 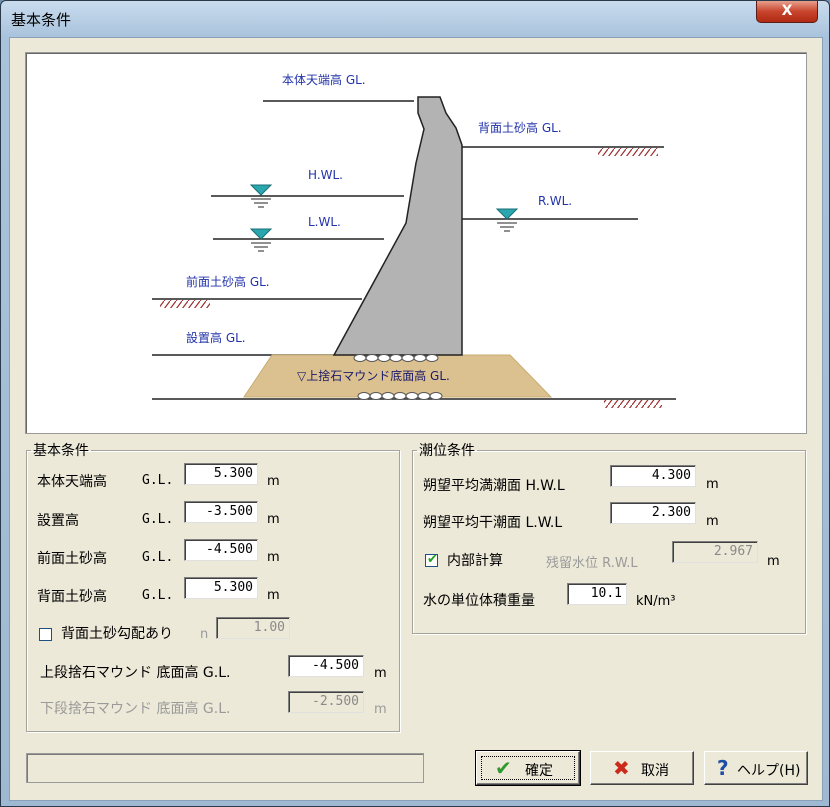 I want to click on check-icon: ✔, so click(x=503, y=768).